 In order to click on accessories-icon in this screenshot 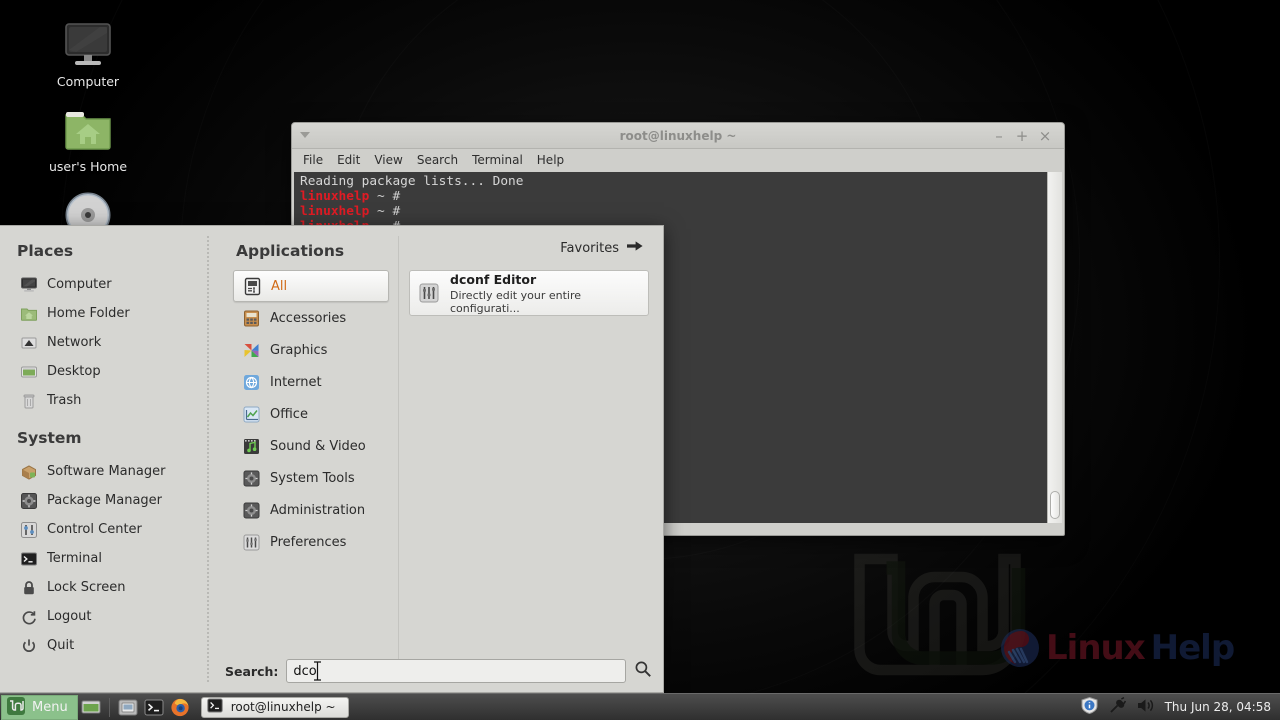, I will do `click(251, 318)`.